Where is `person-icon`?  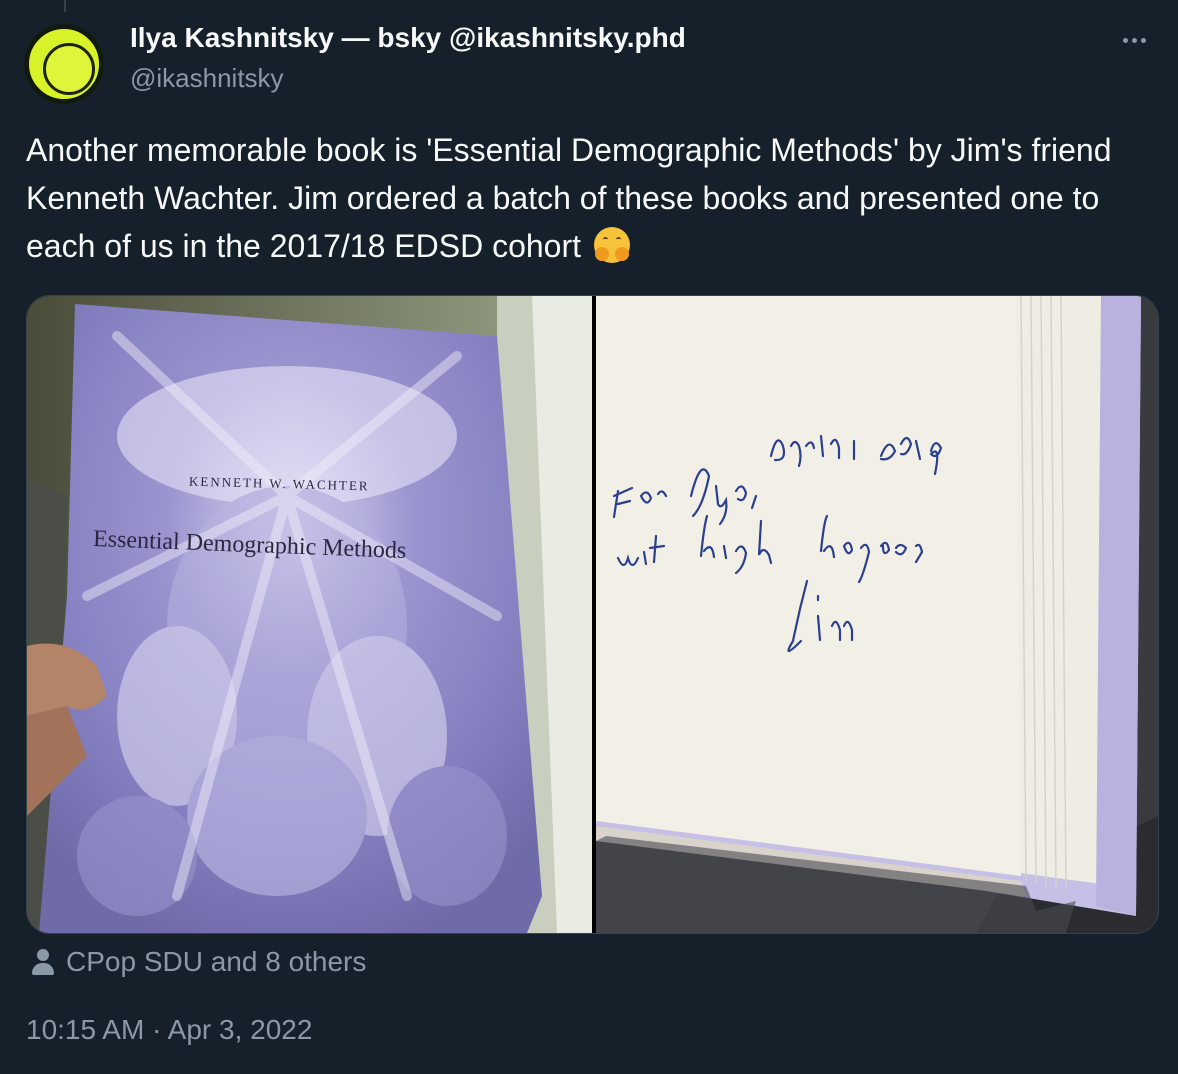 person-icon is located at coordinates (43, 962).